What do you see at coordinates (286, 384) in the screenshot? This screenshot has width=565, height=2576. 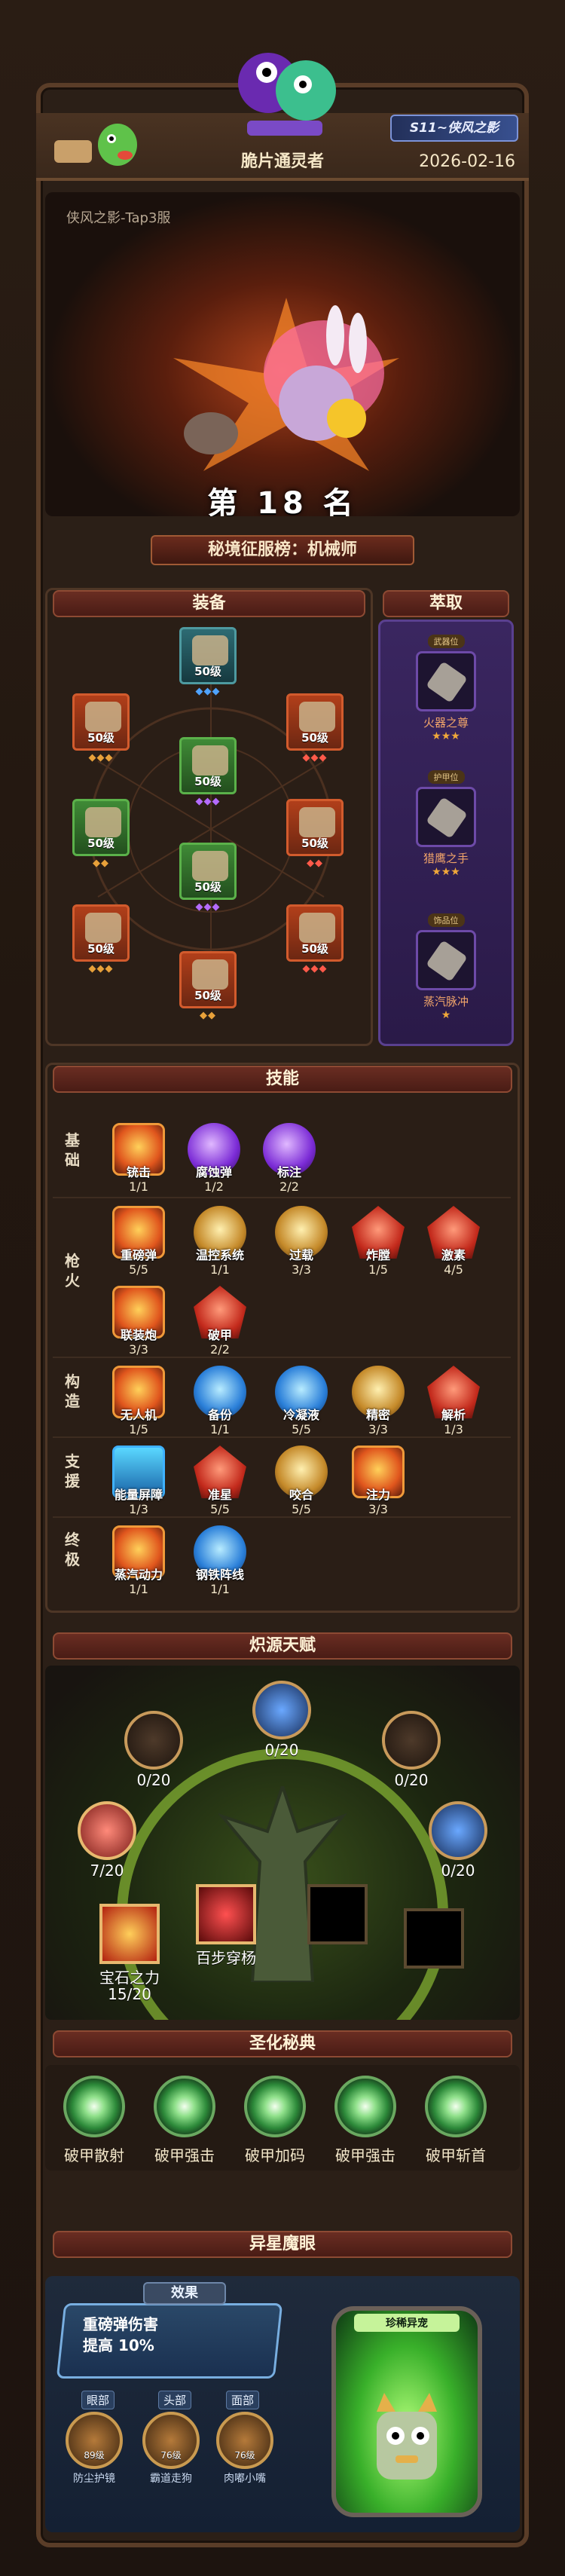 I see `character-art-icon` at bounding box center [286, 384].